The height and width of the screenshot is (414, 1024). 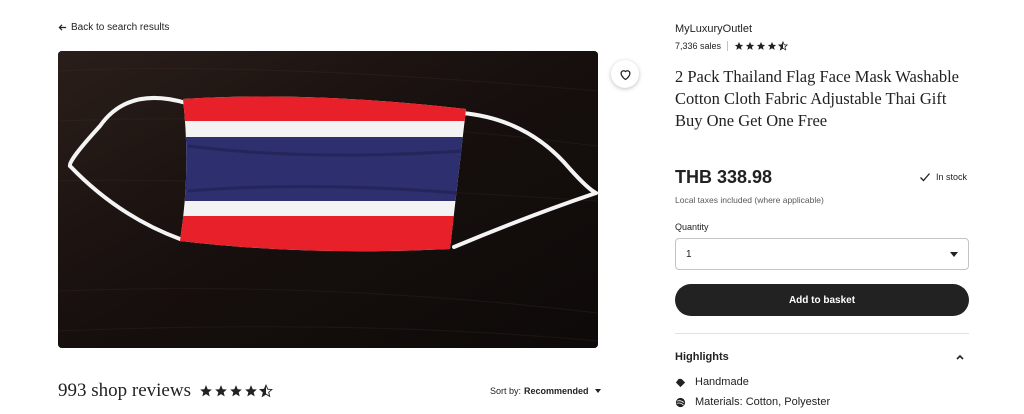 I want to click on product-price: THB 338.98, so click(x=724, y=177).